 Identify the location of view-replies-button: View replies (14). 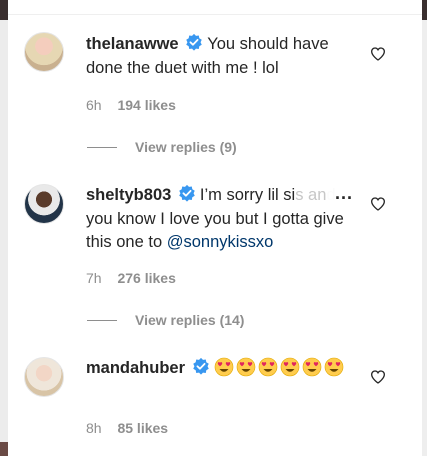
(165, 320).